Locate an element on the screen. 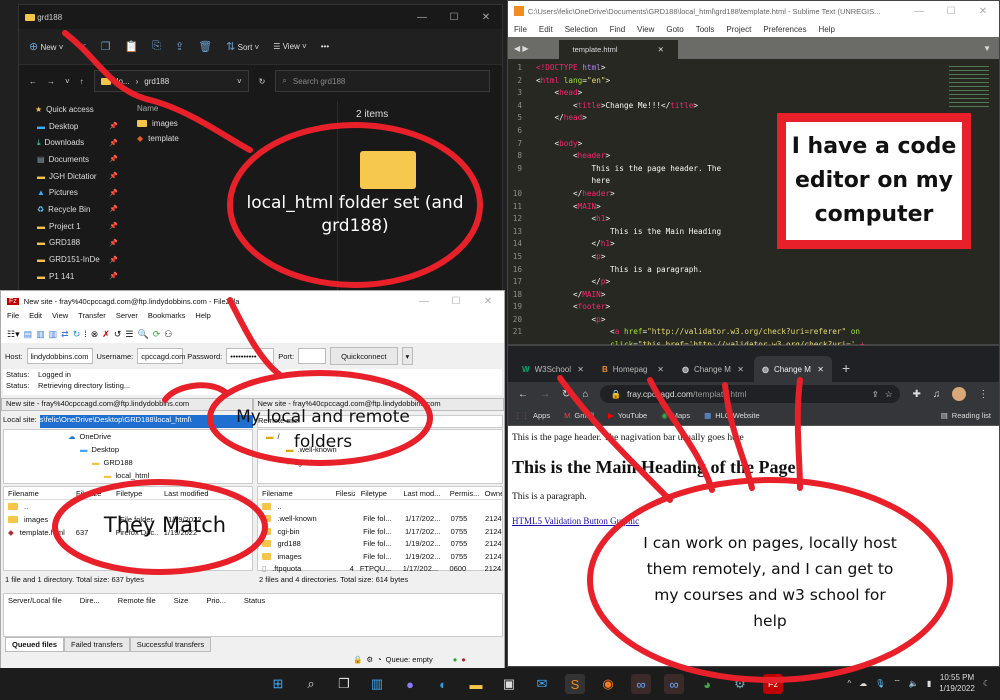  password-input: •••••••••• is located at coordinates (250, 356).